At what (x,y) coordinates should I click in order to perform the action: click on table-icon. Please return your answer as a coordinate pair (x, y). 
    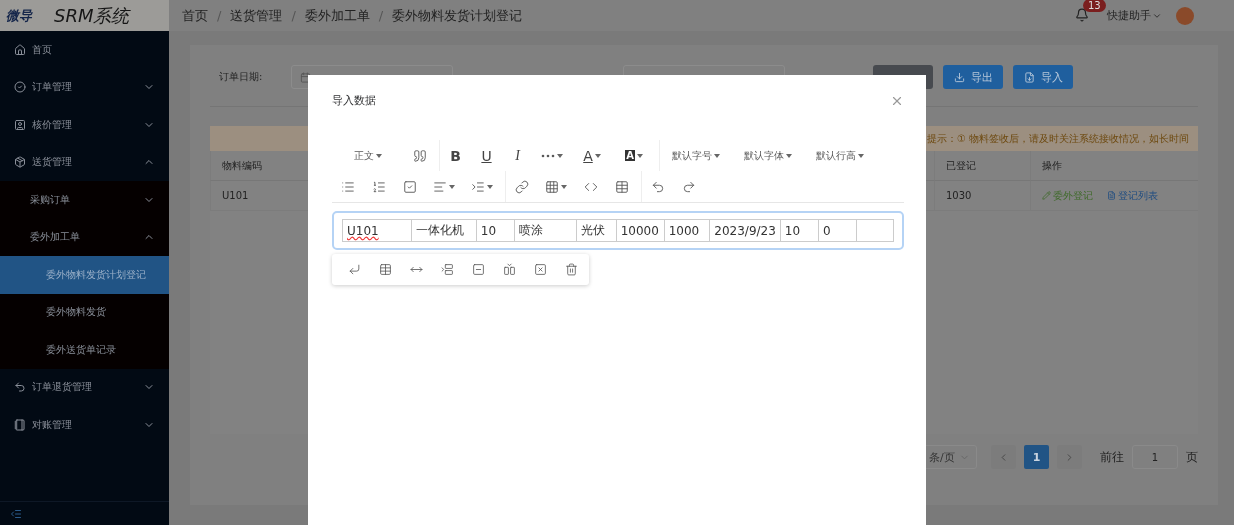
    Looking at the image, I should click on (552, 186).